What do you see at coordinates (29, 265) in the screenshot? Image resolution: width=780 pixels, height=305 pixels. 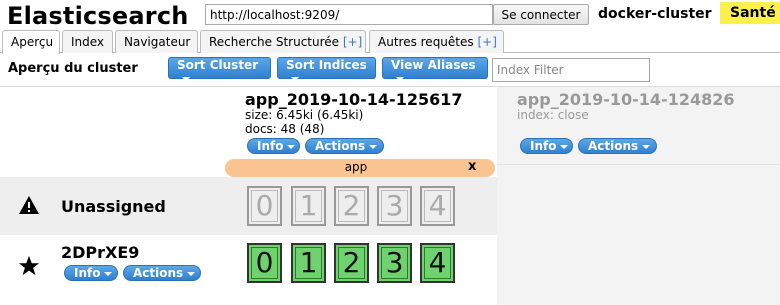 I see `star-icon` at bounding box center [29, 265].